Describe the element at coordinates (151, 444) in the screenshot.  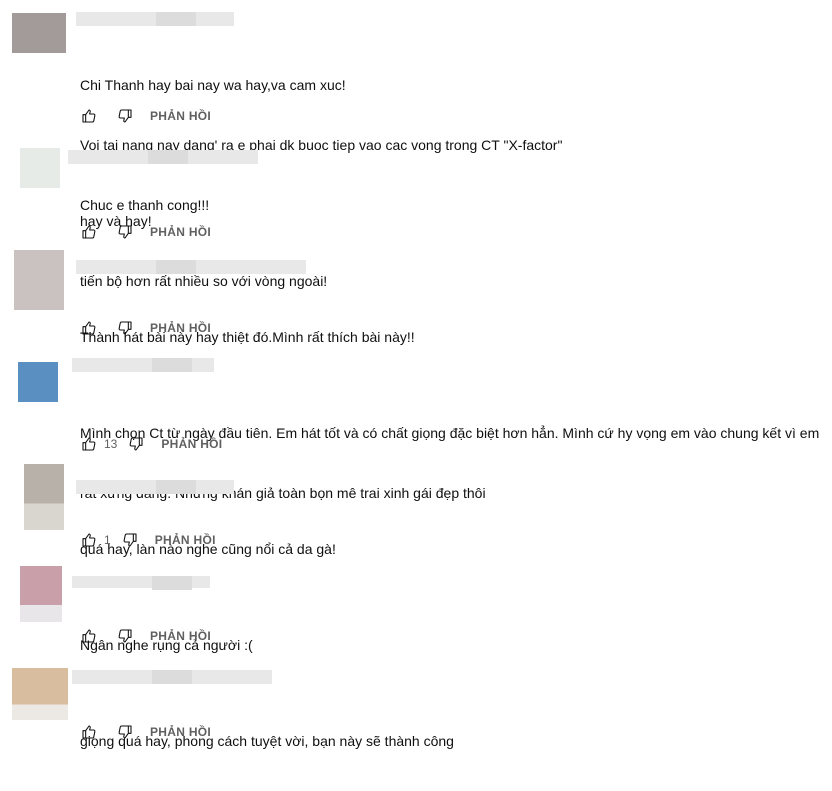
I see `comment-actions: 13 PHẢN HỒI` at that location.